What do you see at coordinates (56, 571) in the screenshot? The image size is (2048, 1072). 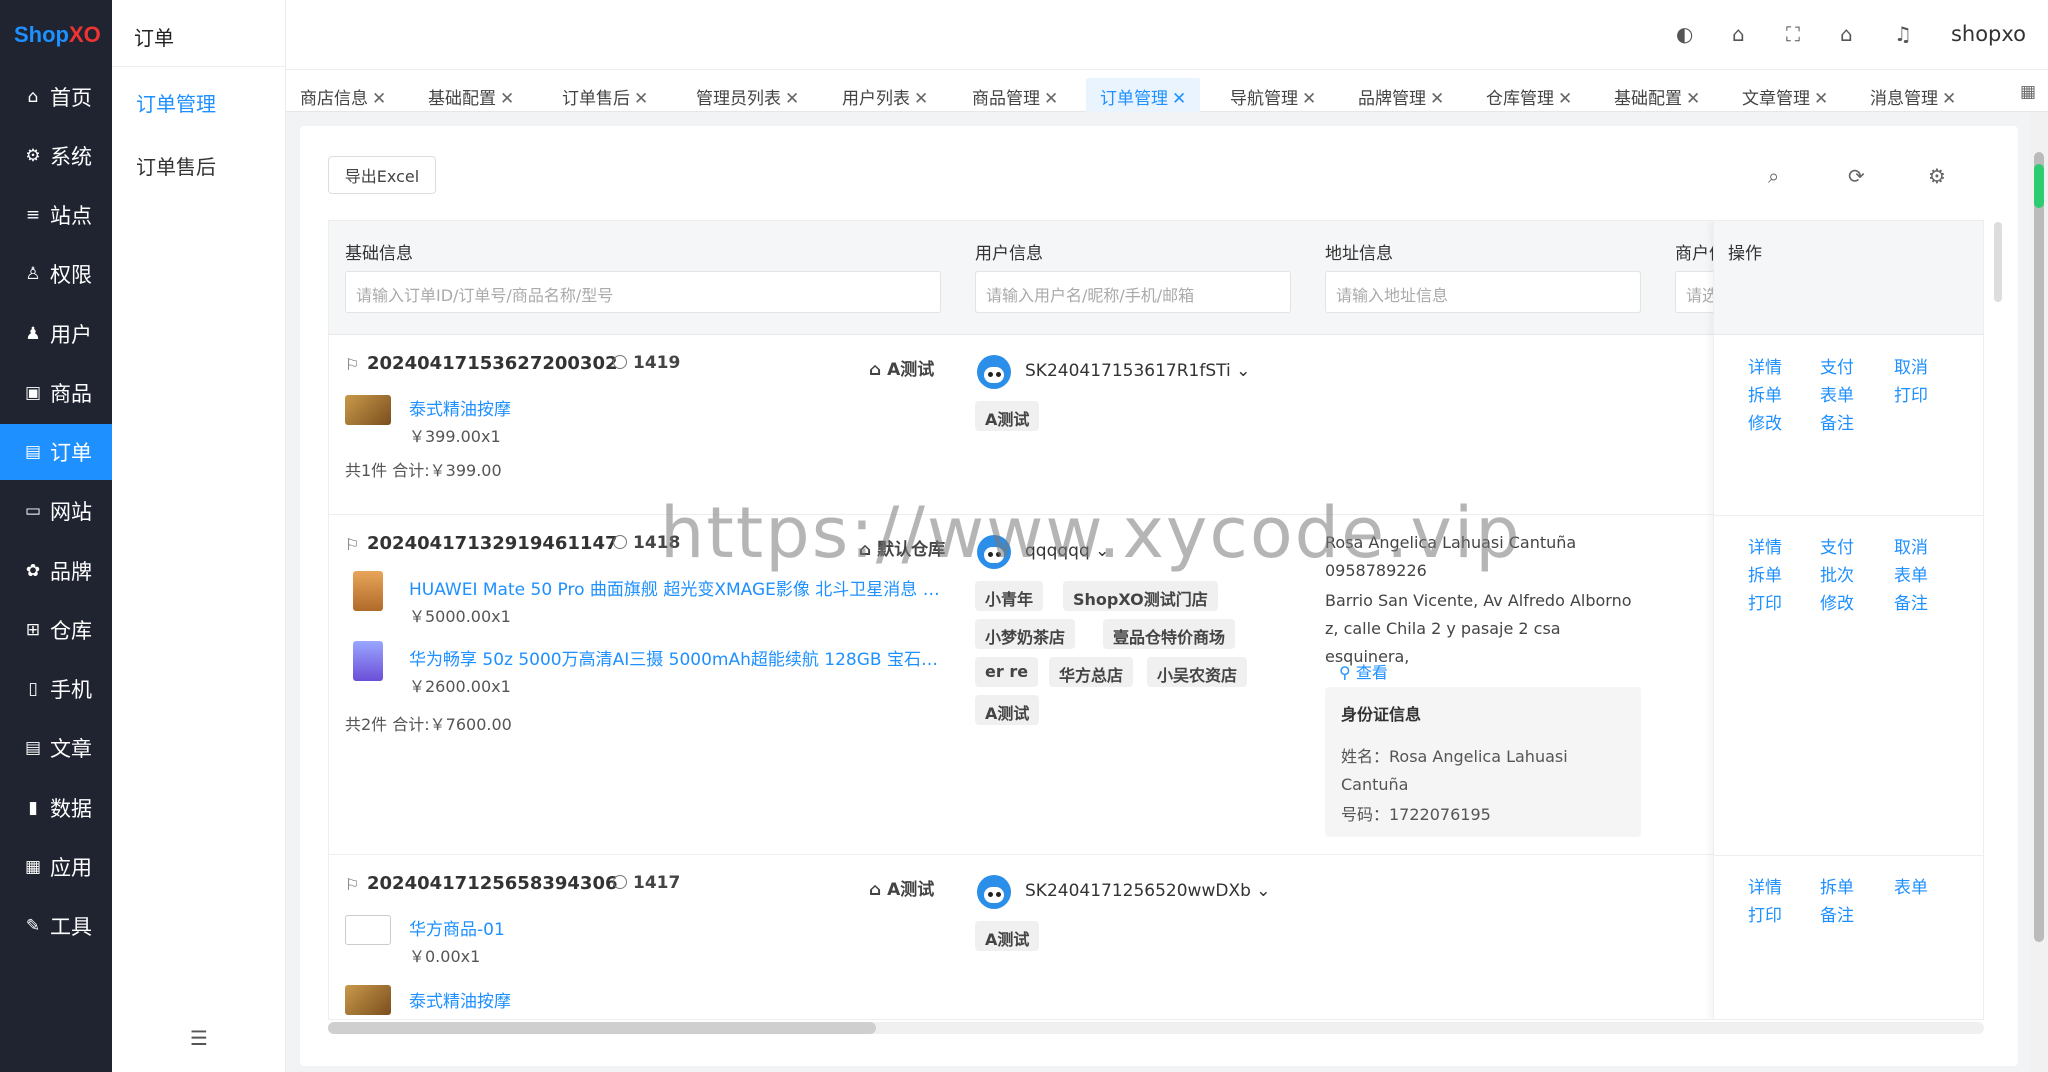 I see `nav-item-brand: ✿ 品牌` at bounding box center [56, 571].